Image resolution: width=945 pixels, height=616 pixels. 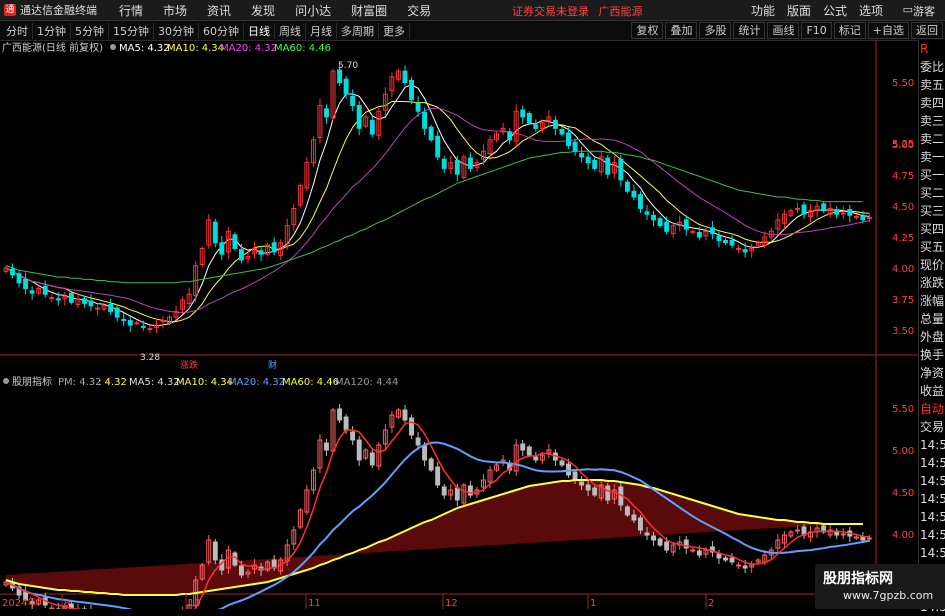 I want to click on event-marker-finance: 财, so click(x=272, y=365).